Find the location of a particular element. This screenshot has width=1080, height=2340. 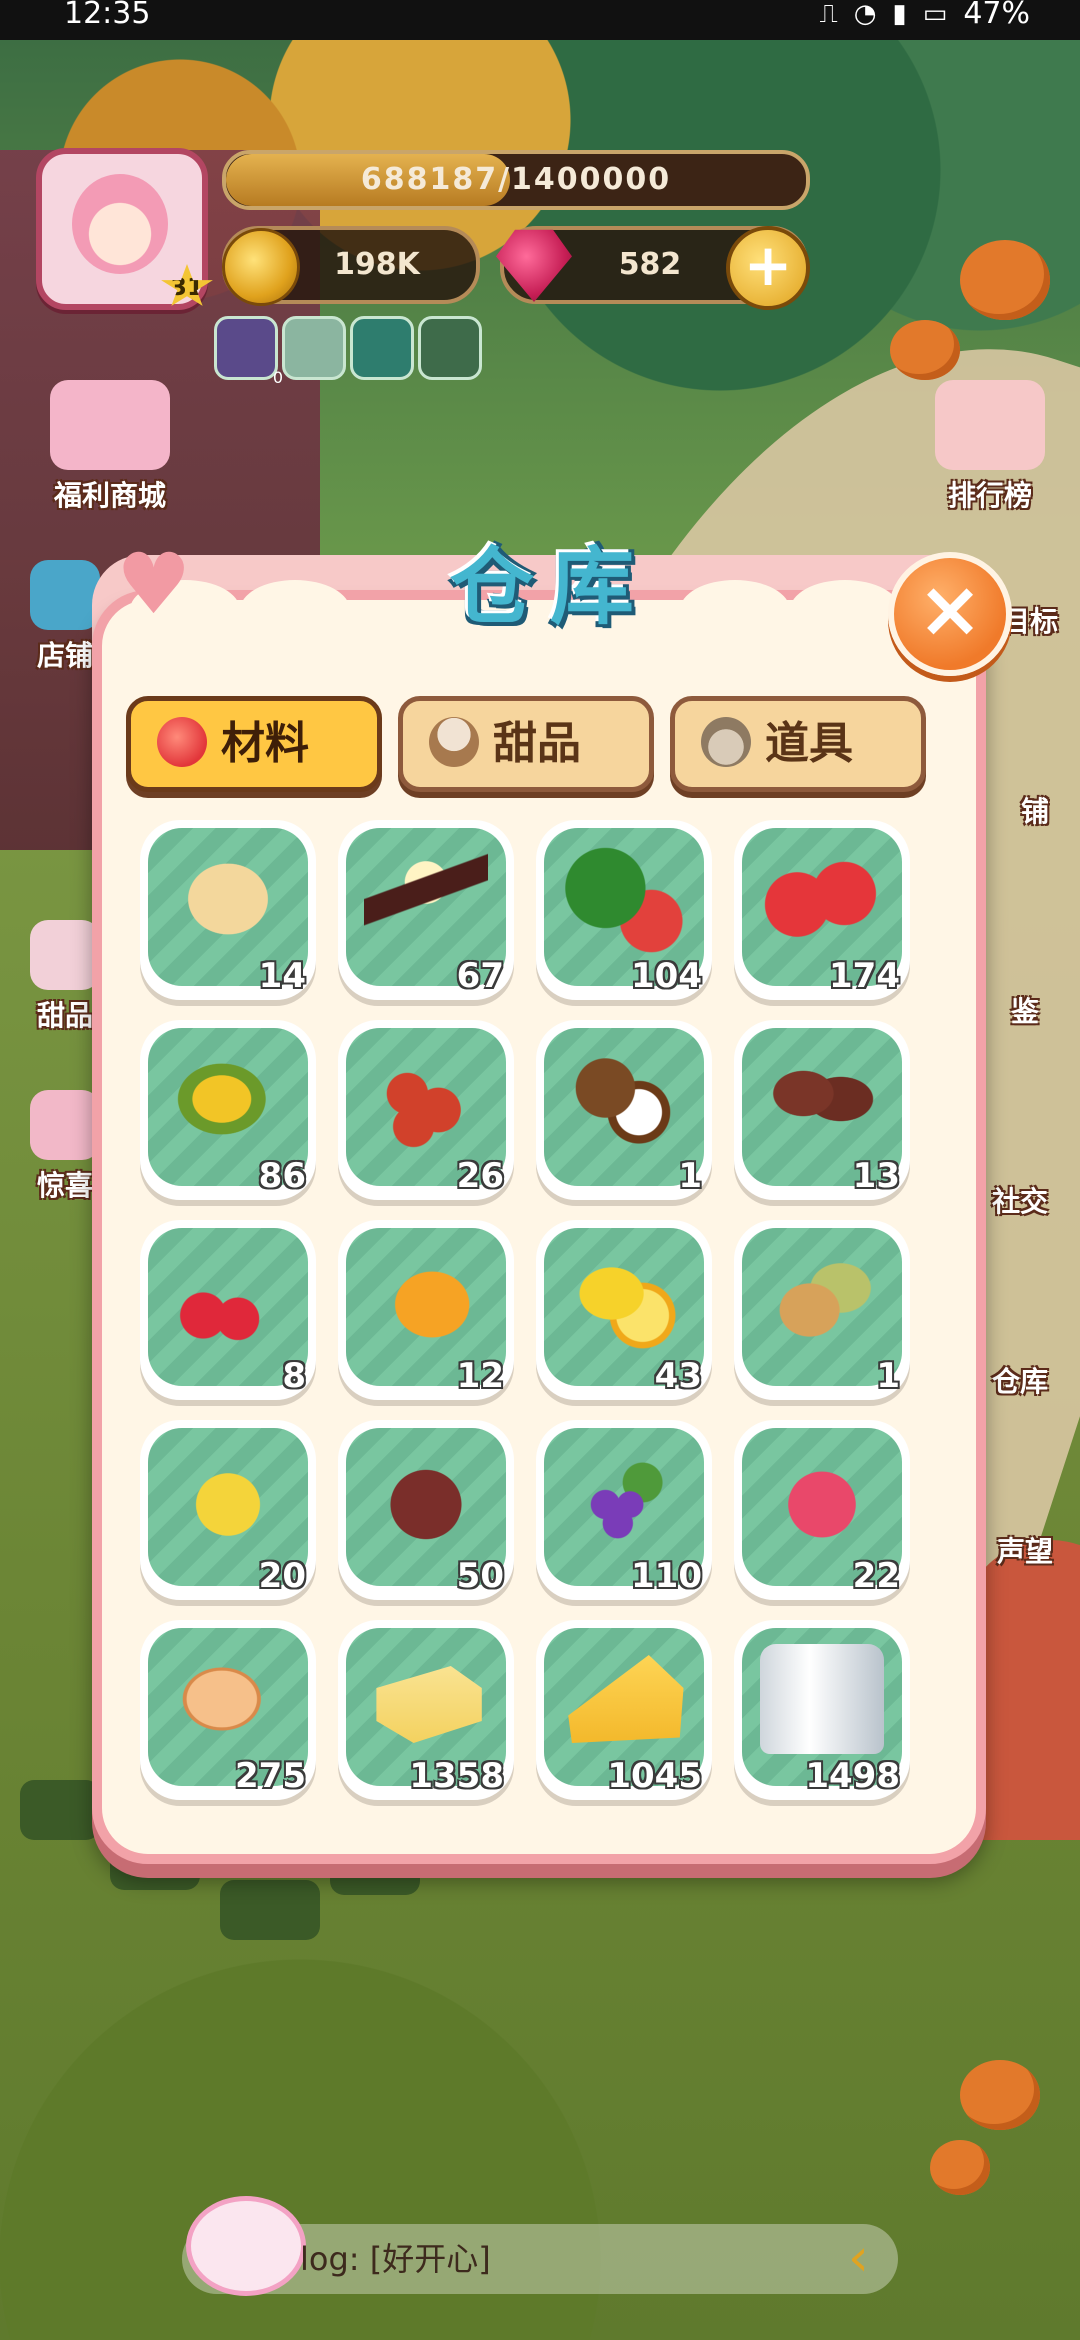

inventory-slot: 22 is located at coordinates (822, 1510).